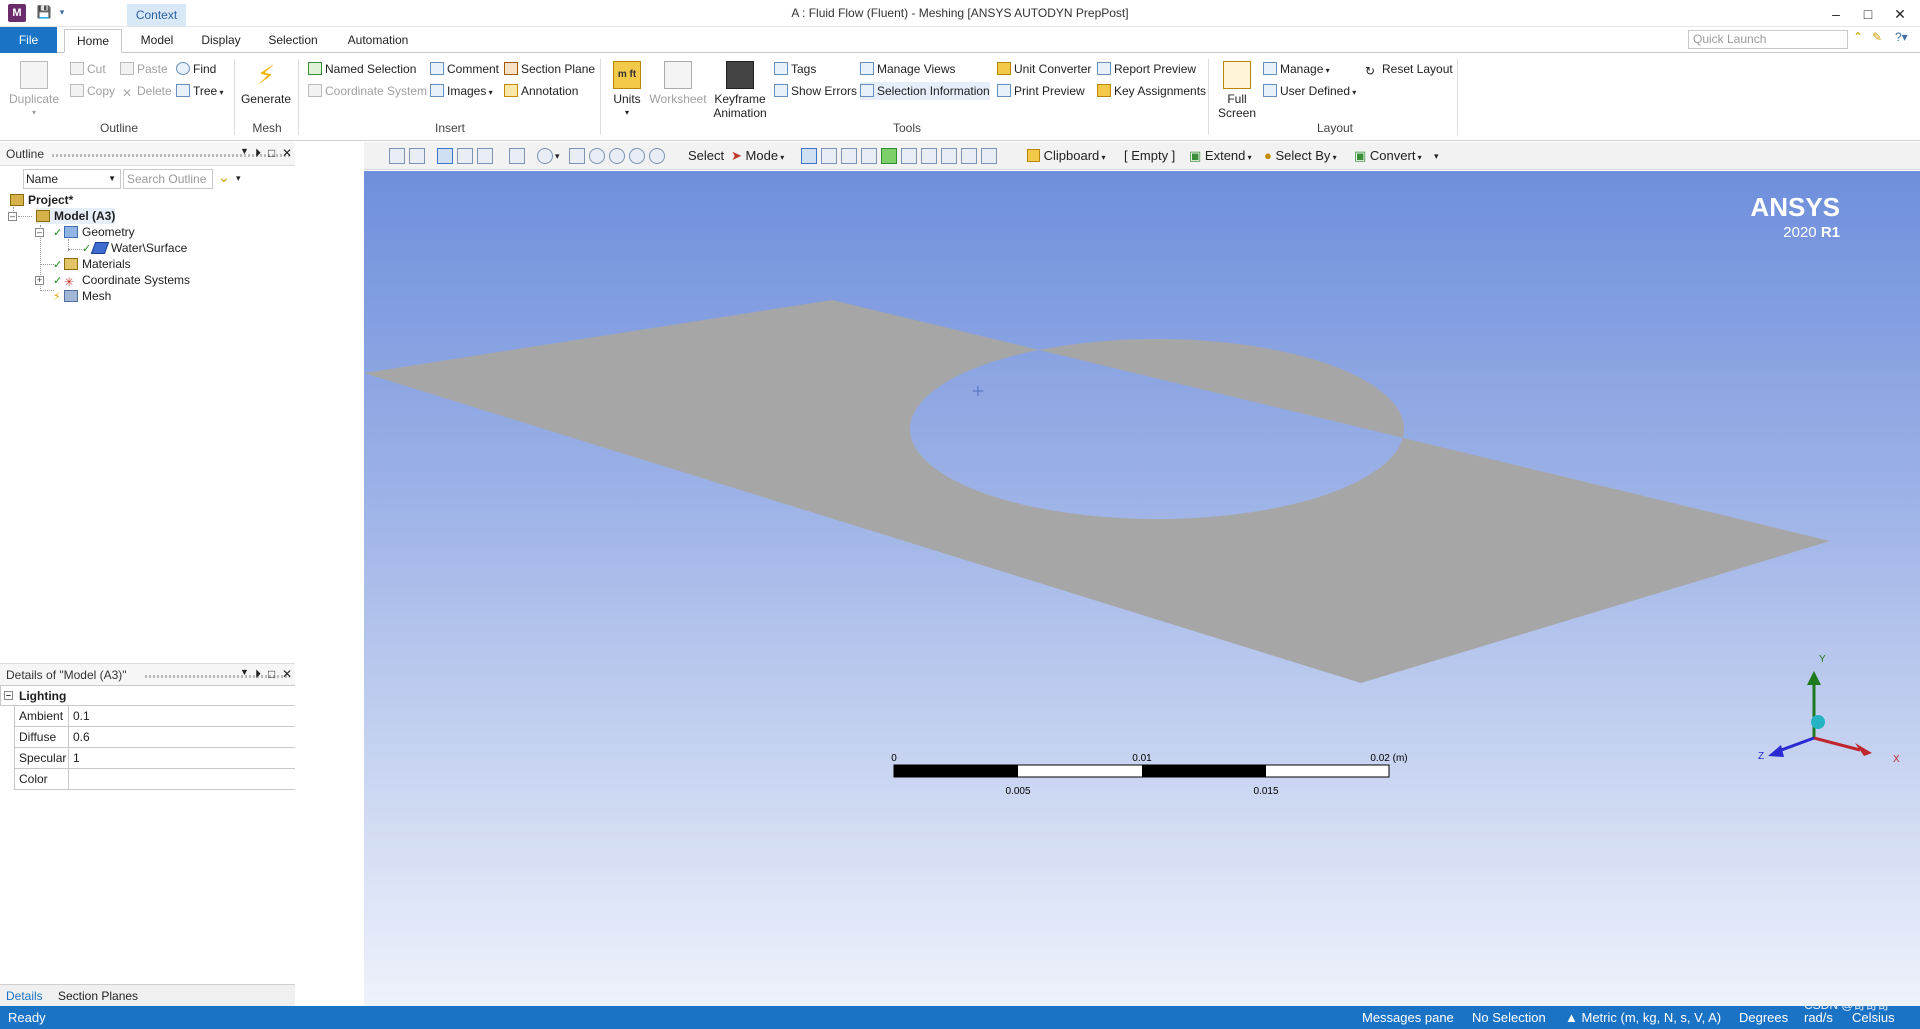  Describe the element at coordinates (39, 280) in the screenshot. I see `expand-icon: +` at that location.